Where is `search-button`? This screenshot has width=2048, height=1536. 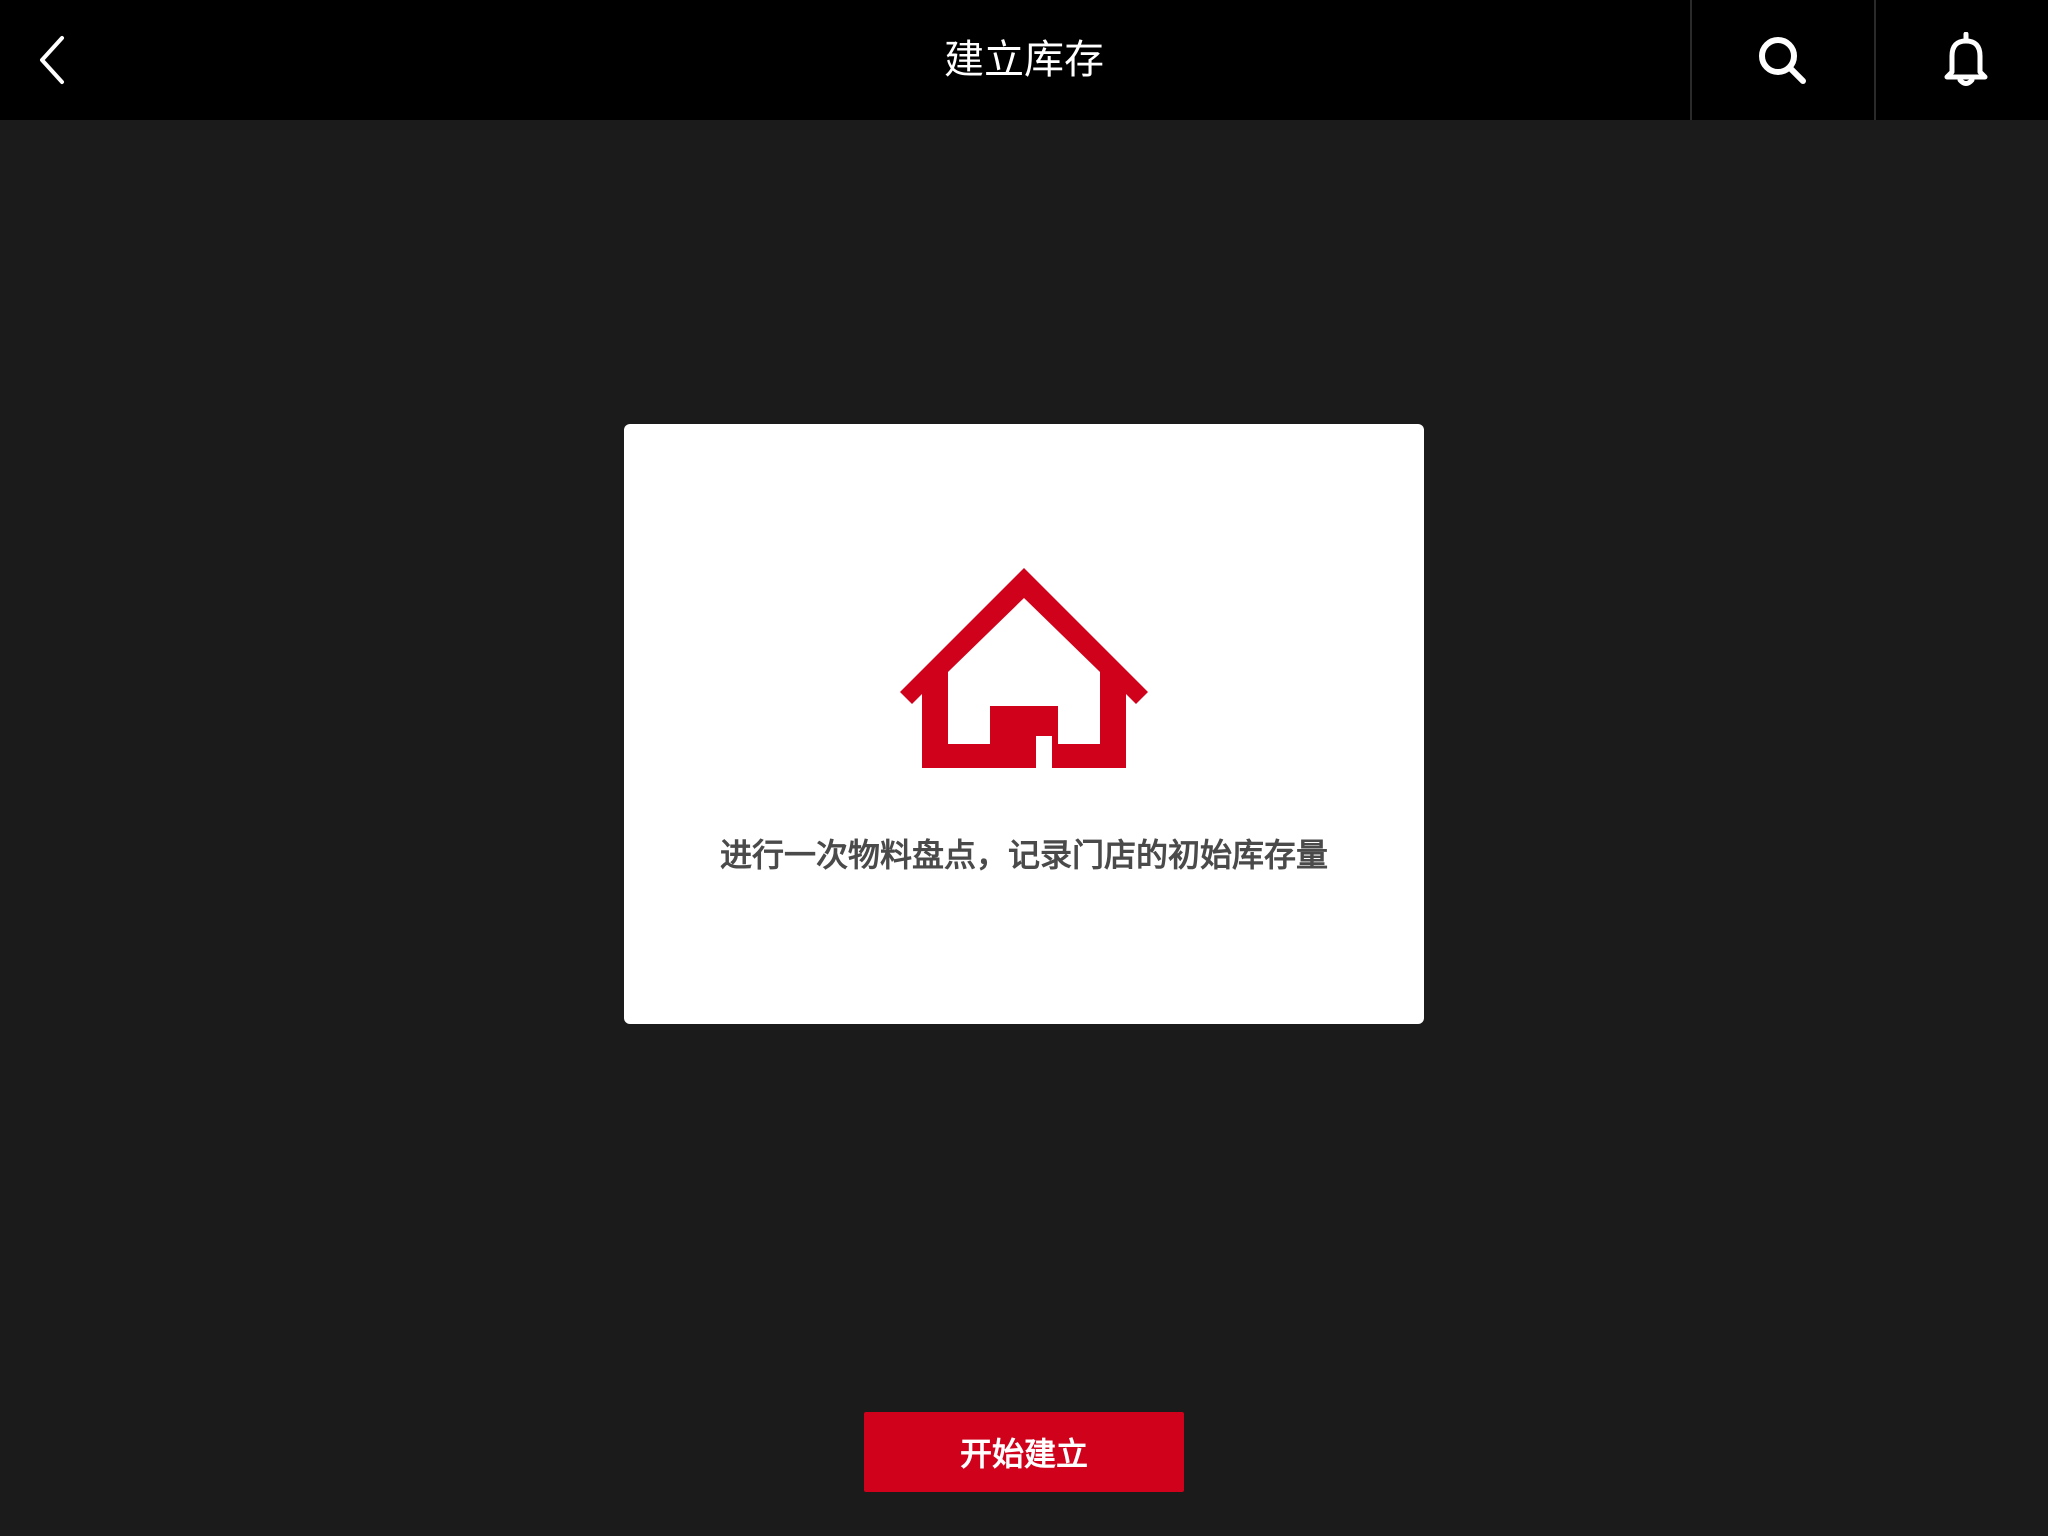 search-button is located at coordinates (1781, 60).